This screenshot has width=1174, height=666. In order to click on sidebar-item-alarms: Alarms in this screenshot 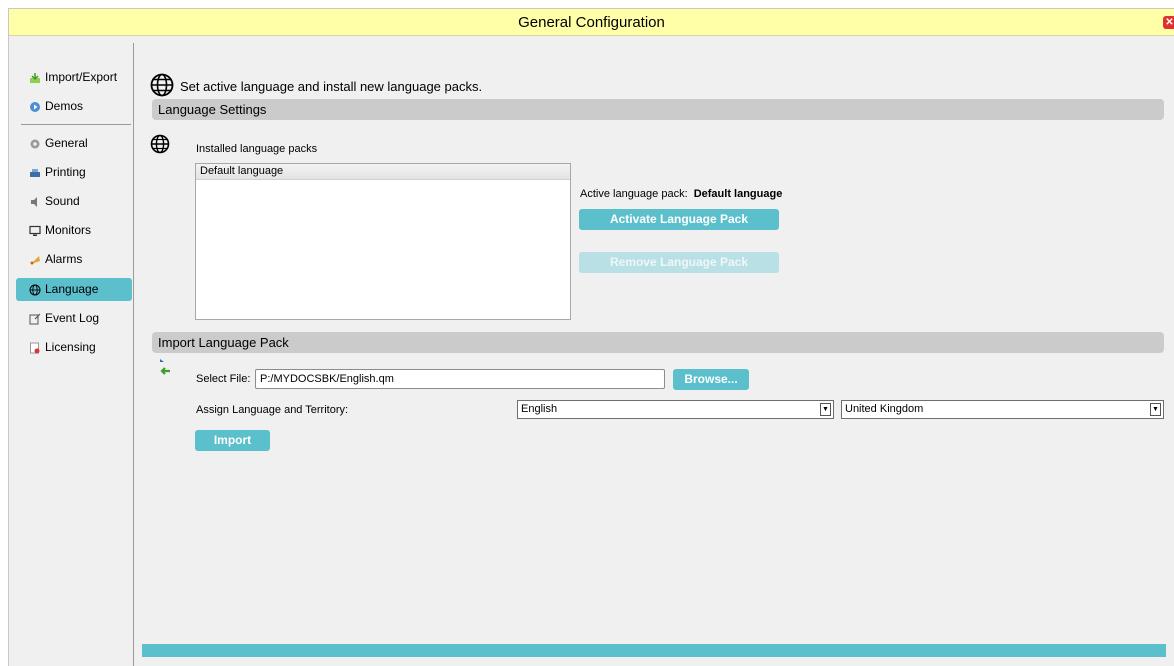, I will do `click(74, 259)`.